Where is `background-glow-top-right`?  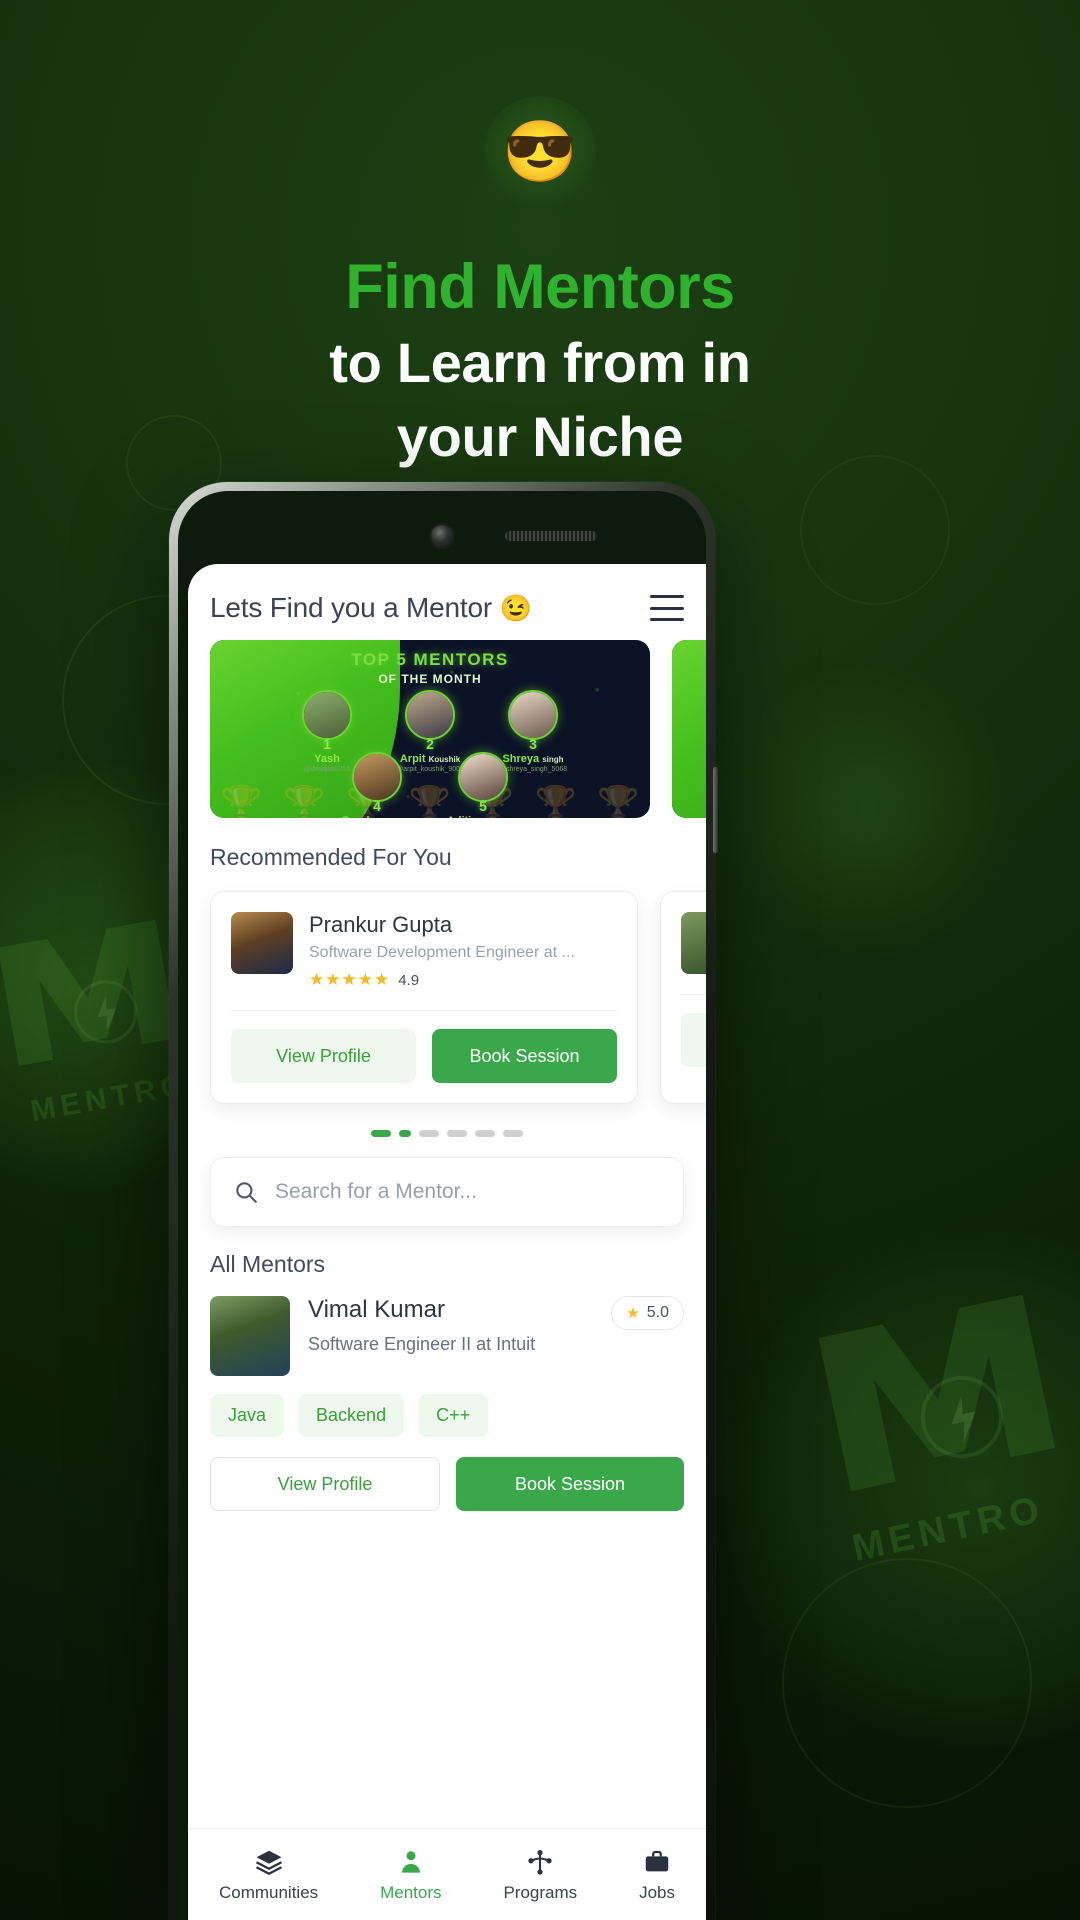 background-glow-top-right is located at coordinates (870, 810).